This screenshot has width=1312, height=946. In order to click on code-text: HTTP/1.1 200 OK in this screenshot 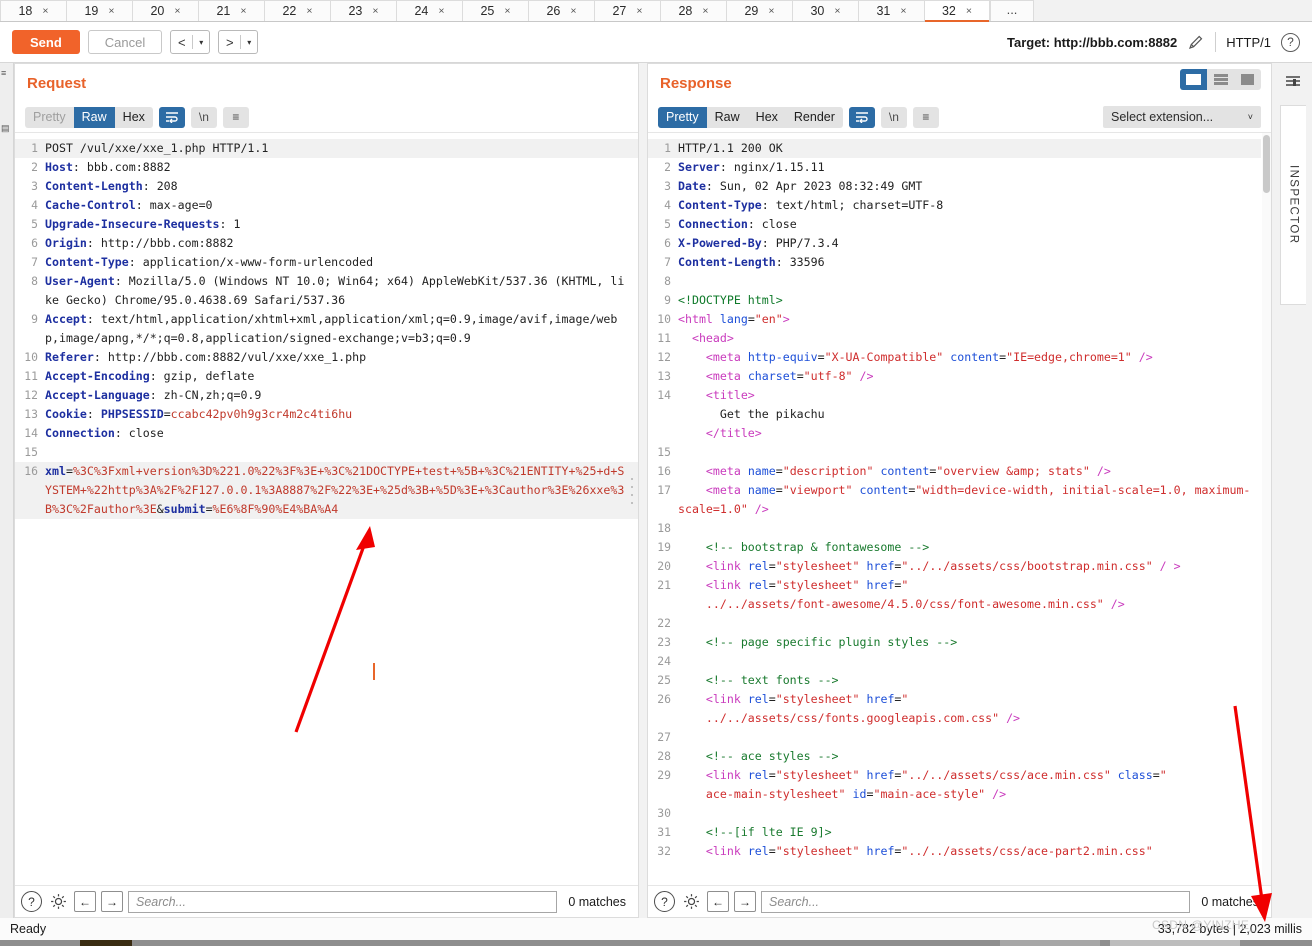, I will do `click(730, 148)`.